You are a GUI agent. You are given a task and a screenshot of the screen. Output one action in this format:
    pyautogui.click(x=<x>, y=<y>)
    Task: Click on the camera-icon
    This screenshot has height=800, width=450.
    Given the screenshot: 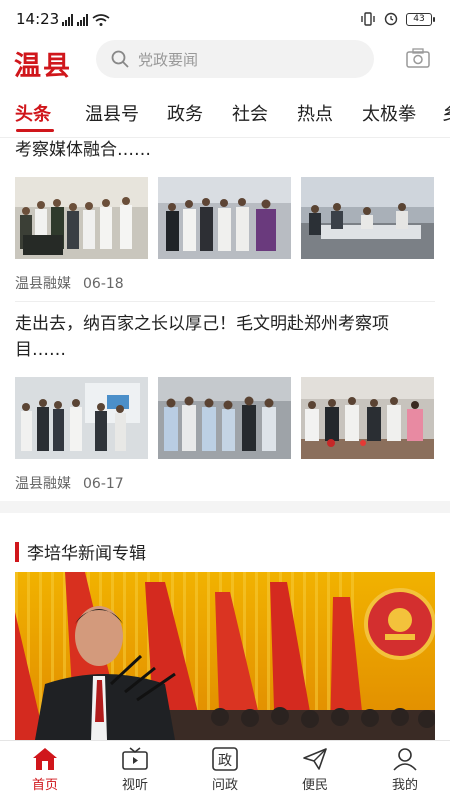 What is the action you would take?
    pyautogui.click(x=418, y=58)
    